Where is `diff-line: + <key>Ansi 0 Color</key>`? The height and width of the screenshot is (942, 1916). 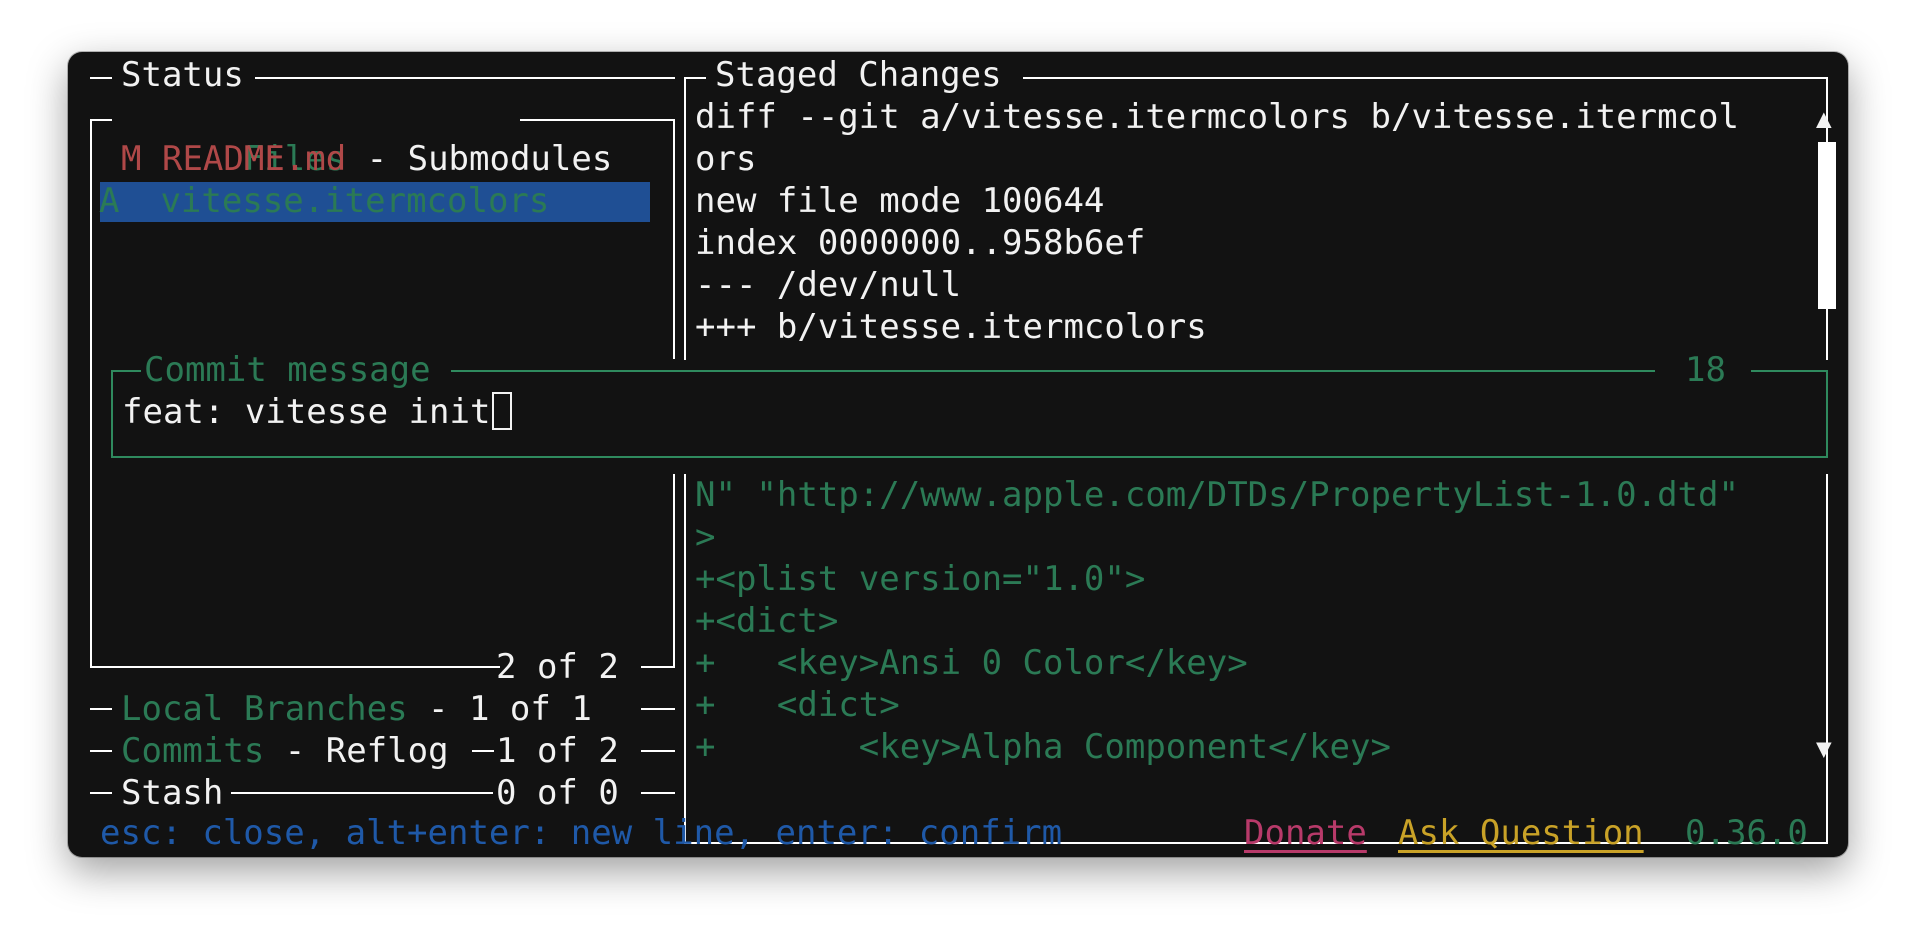 diff-line: + <key>Ansi 0 Color</key> is located at coordinates (971, 663).